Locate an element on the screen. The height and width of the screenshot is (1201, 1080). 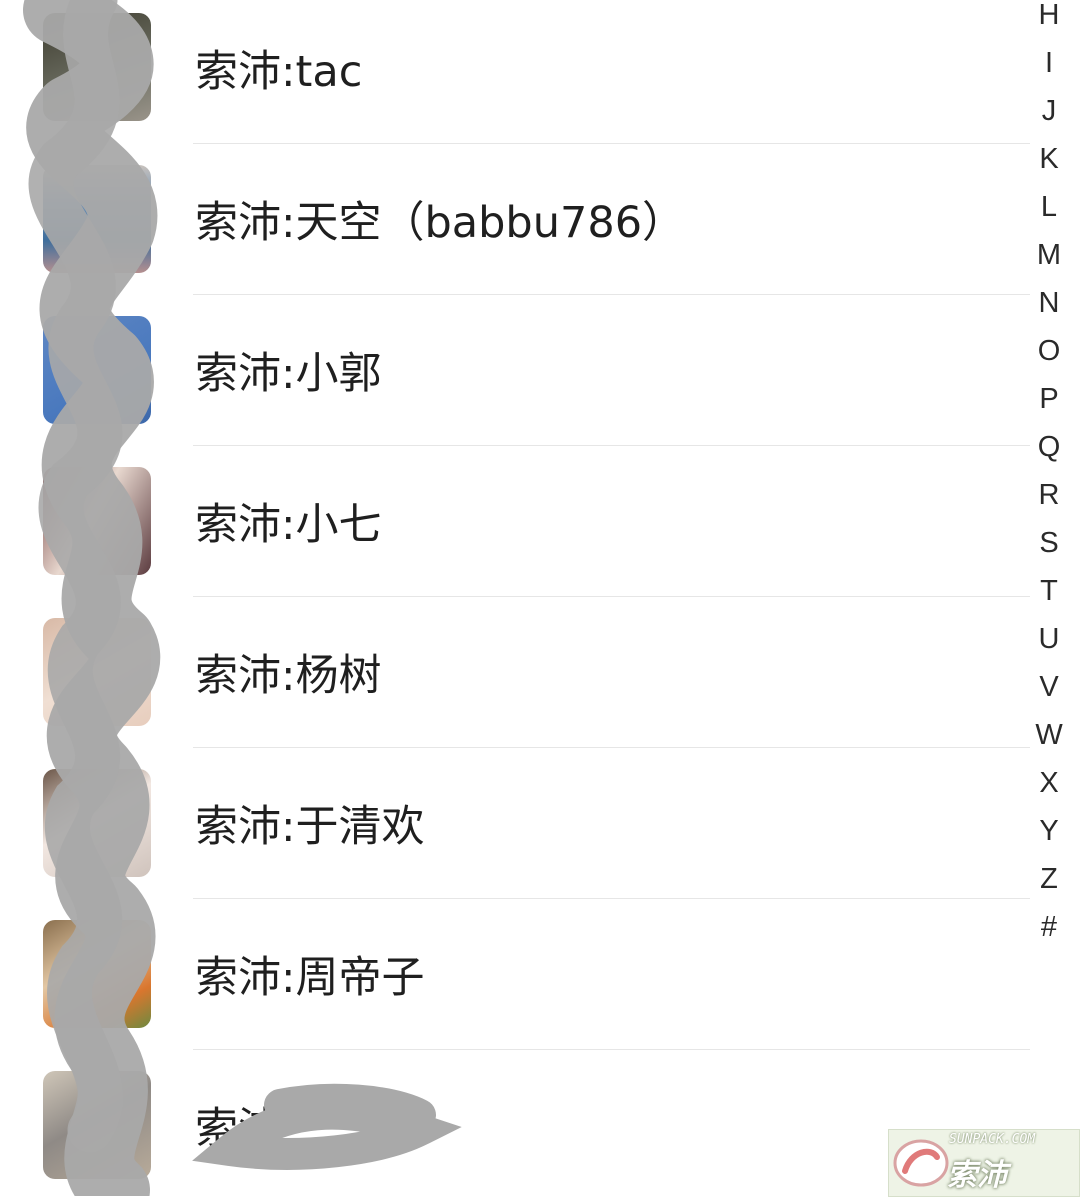
index-letter-hash: # is located at coordinates (1049, 927).